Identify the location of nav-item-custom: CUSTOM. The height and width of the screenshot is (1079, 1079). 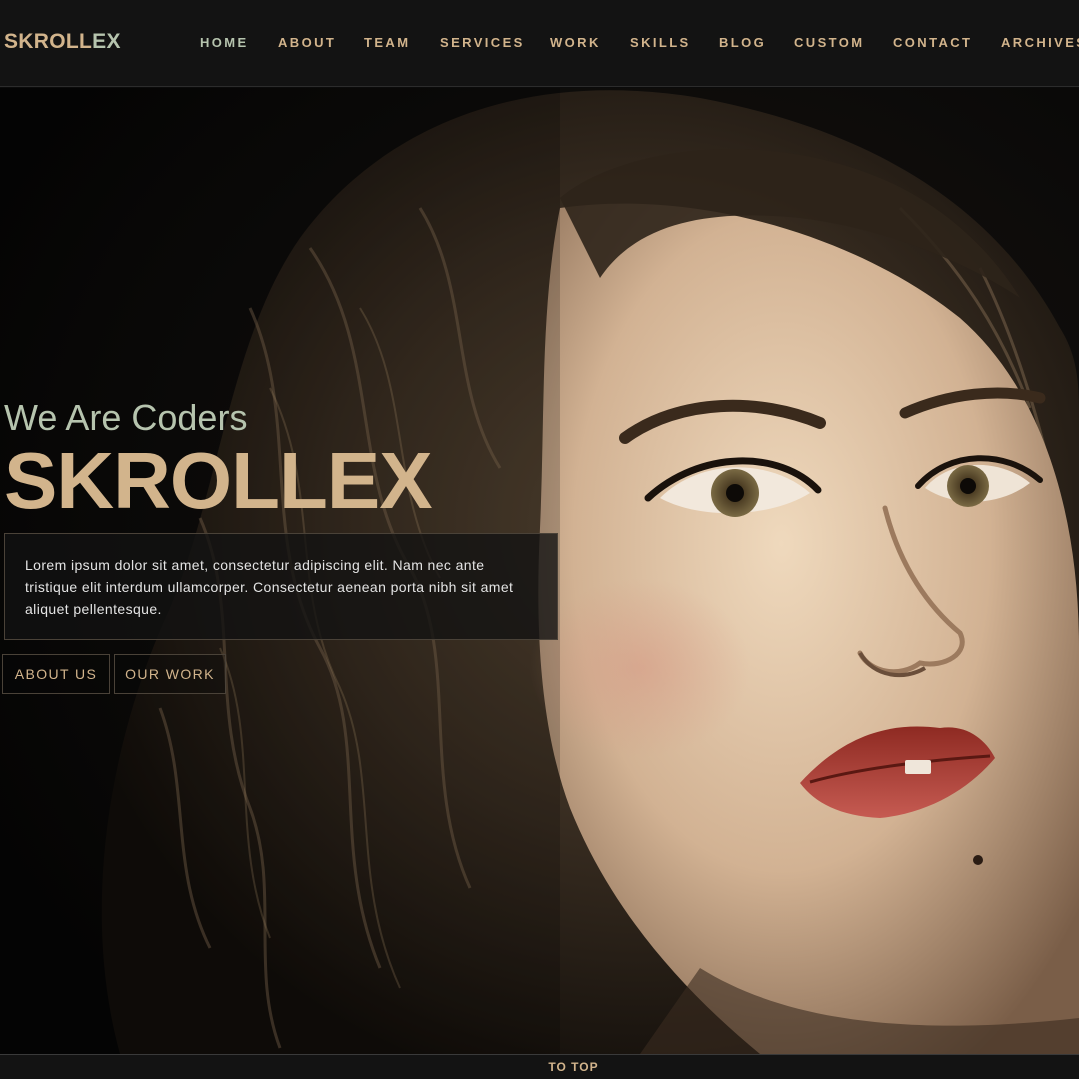
(829, 43).